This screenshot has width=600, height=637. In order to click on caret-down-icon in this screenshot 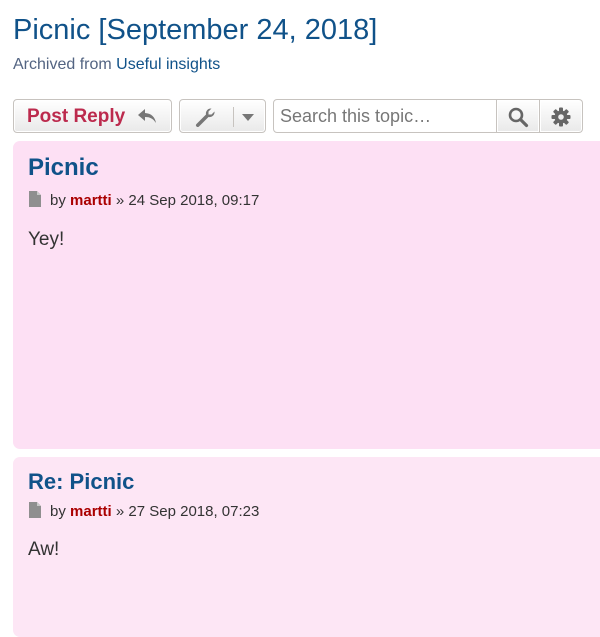, I will do `click(248, 117)`.